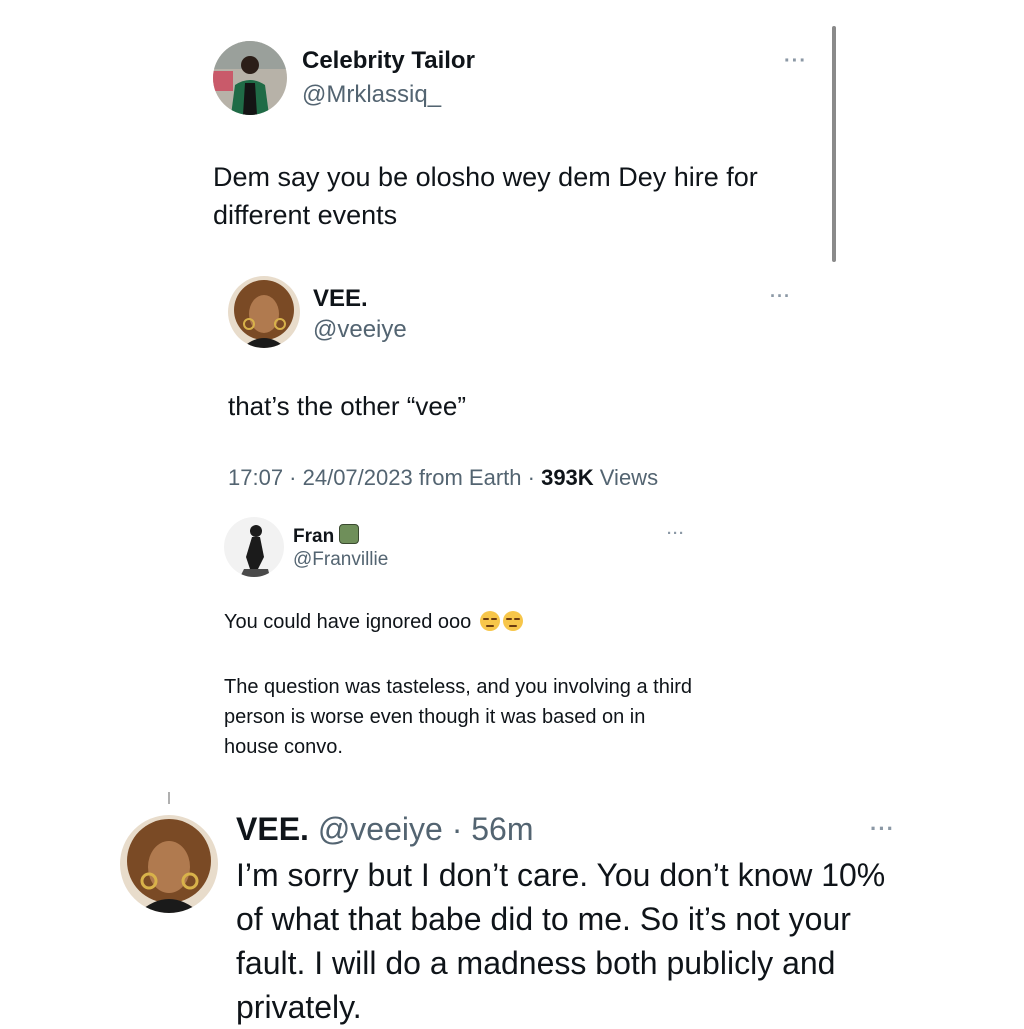  What do you see at coordinates (349, 534) in the screenshot?
I see `badge-emoji-icon` at bounding box center [349, 534].